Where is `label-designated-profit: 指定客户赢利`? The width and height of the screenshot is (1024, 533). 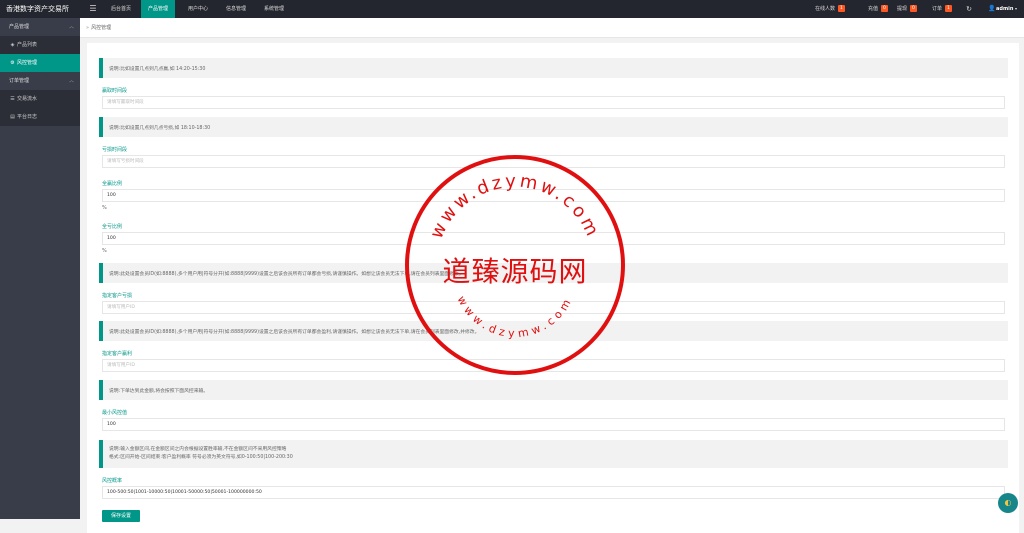
label-designated-profit: 指定客户赢利 is located at coordinates (117, 354).